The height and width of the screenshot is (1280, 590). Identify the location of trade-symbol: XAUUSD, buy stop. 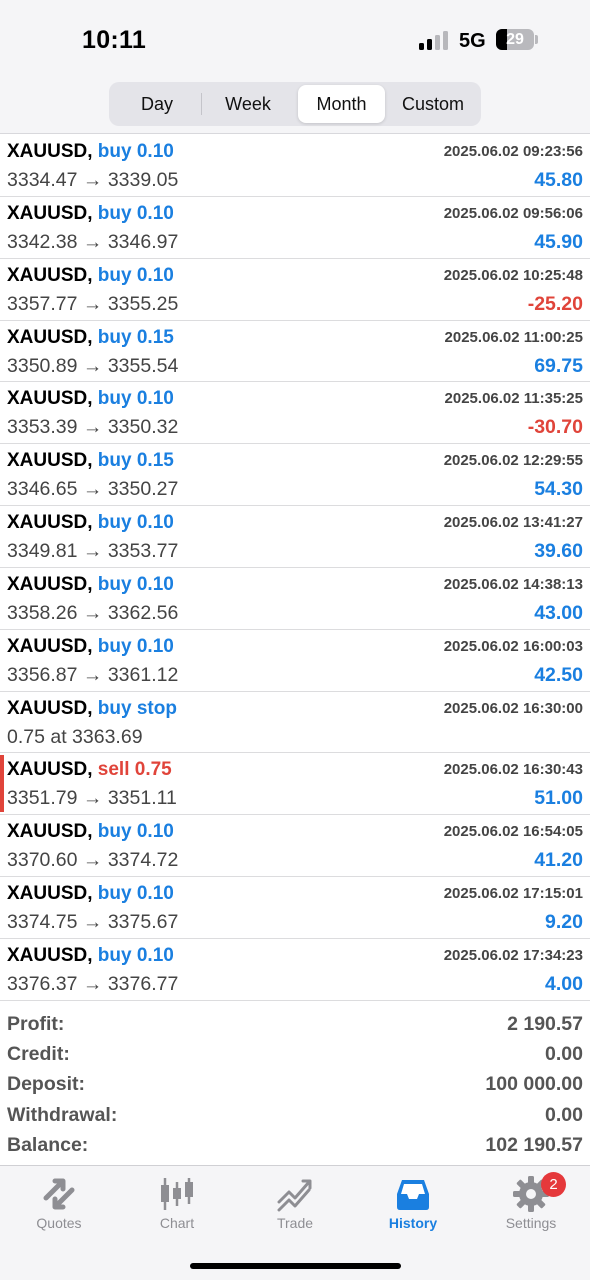
(92, 709).